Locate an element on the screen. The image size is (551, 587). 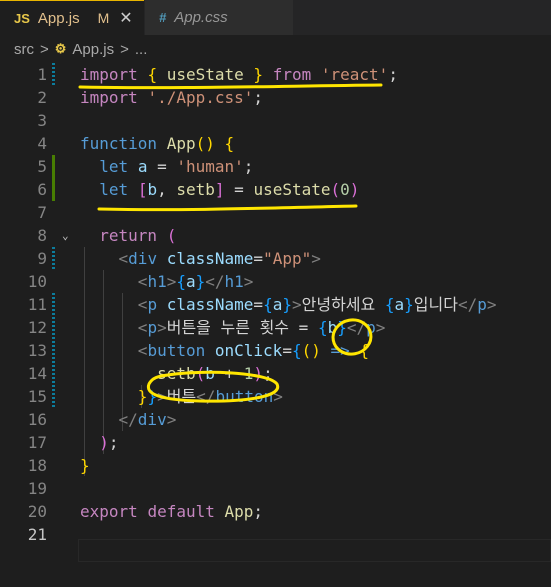
code-text: <div className="App"> is located at coordinates (219, 258).